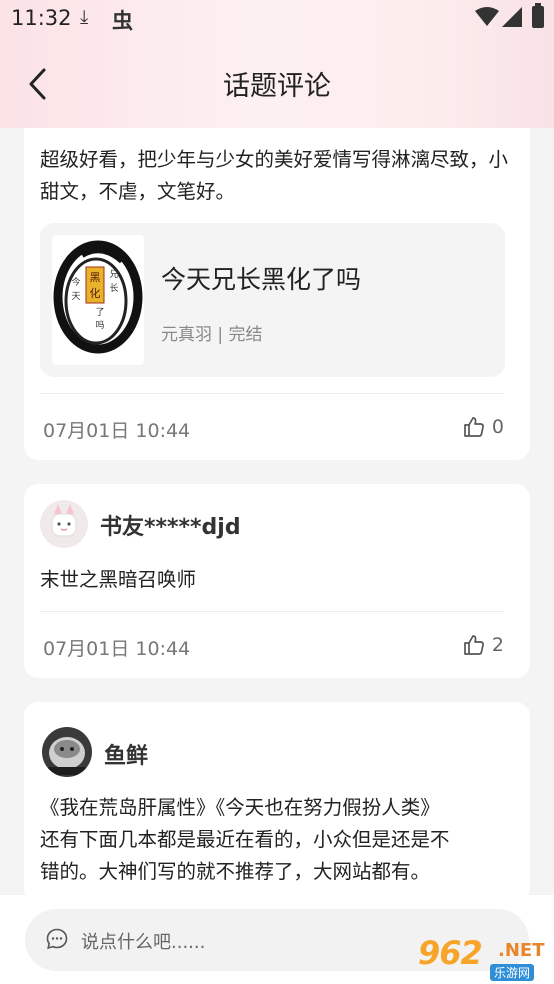  Describe the element at coordinates (235, 871) in the screenshot. I see `comment-text-line: 错的。大神们写的就不推荐了，大网站都有。` at that location.